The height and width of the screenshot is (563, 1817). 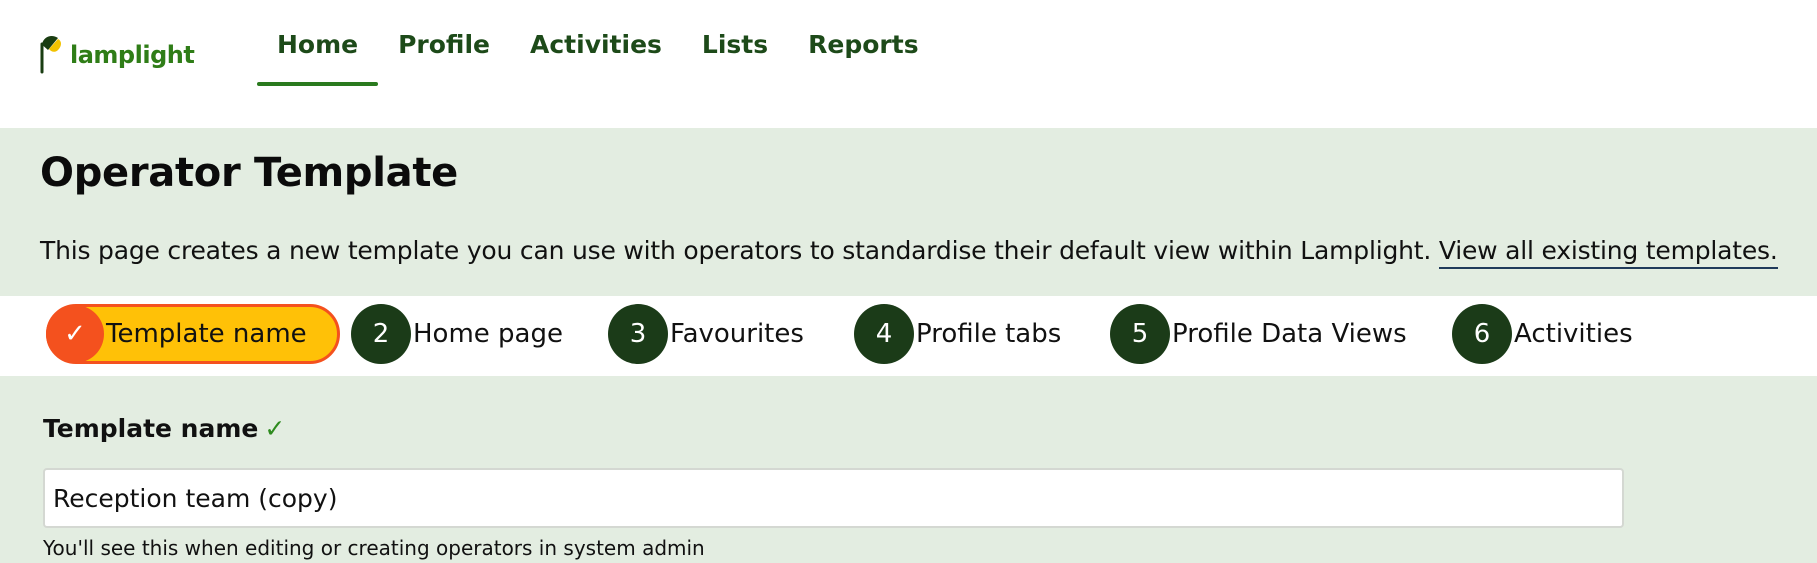 I want to click on step-number: 3, so click(x=638, y=334).